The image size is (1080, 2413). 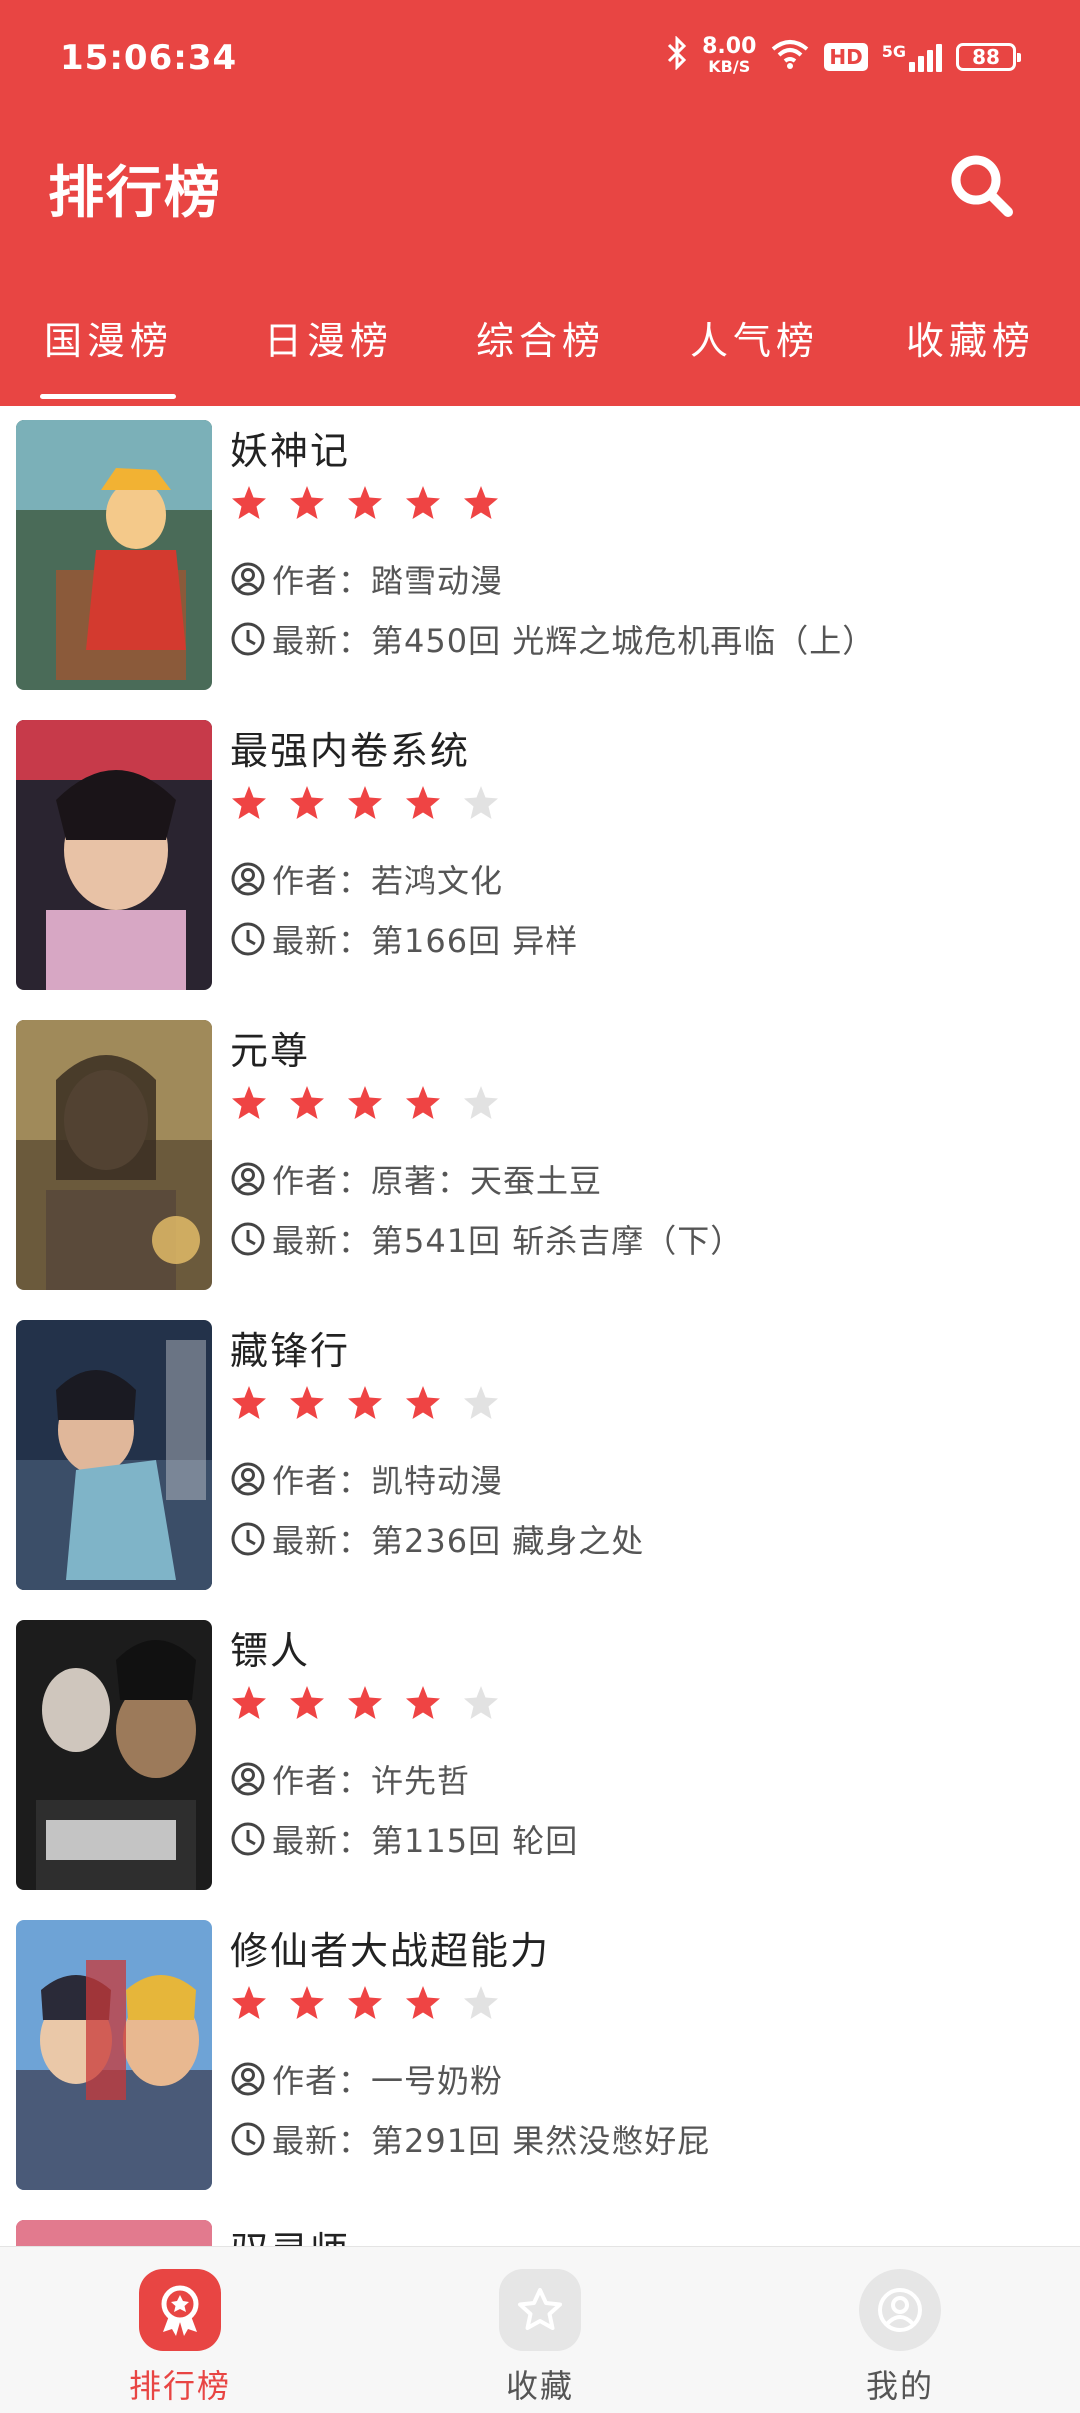 What do you see at coordinates (729, 66) in the screenshot?
I see `speed-unit: KB/S` at bounding box center [729, 66].